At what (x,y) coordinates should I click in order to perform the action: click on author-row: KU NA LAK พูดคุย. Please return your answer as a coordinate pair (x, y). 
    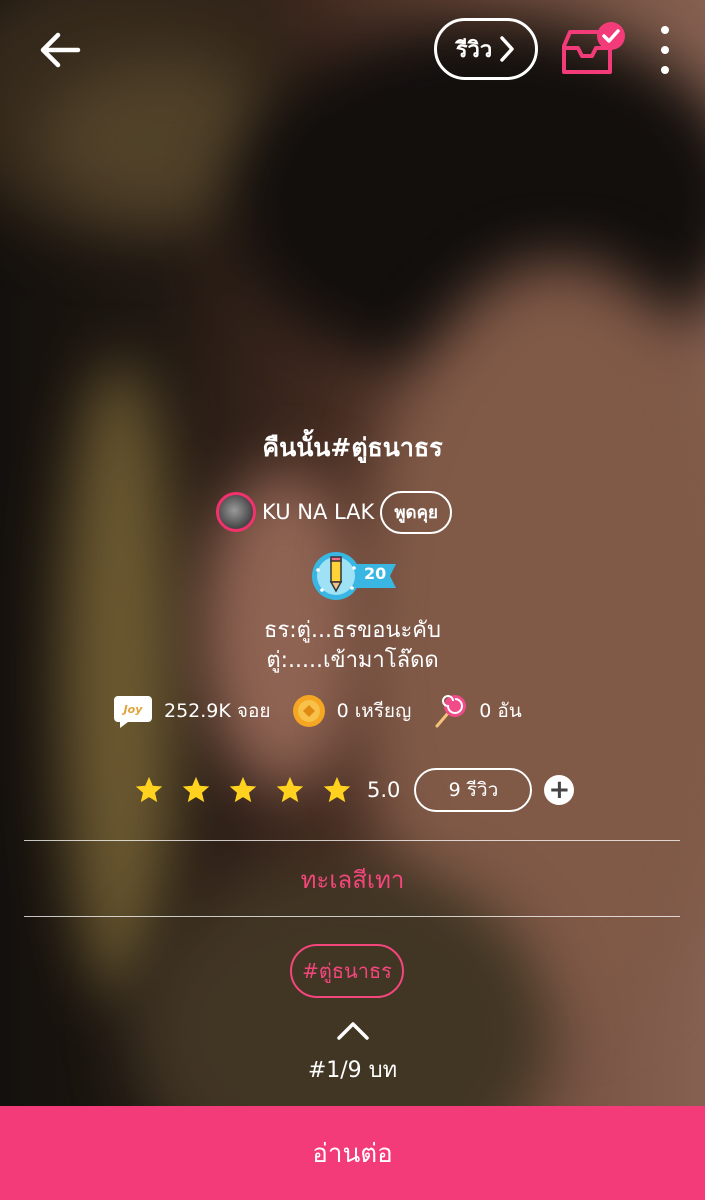
    Looking at the image, I should click on (334, 512).